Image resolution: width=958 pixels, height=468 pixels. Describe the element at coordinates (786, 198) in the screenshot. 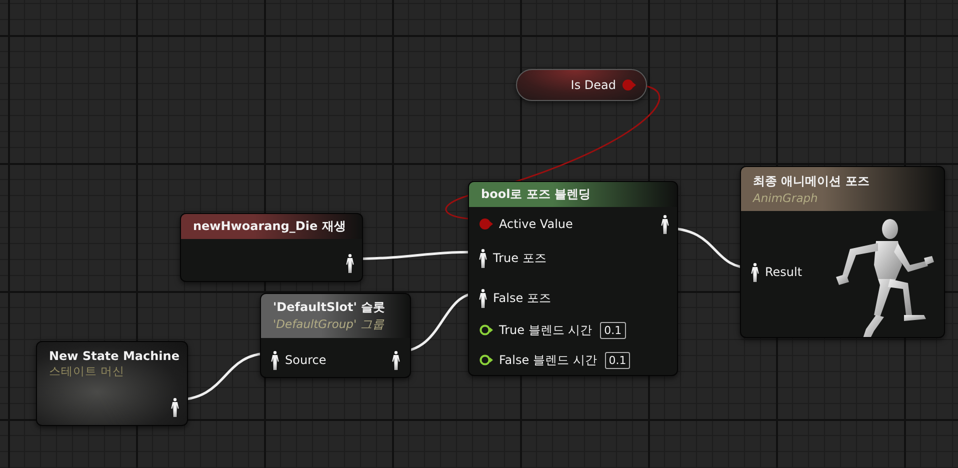

I see `node-subtitle: AnimGraph` at that location.